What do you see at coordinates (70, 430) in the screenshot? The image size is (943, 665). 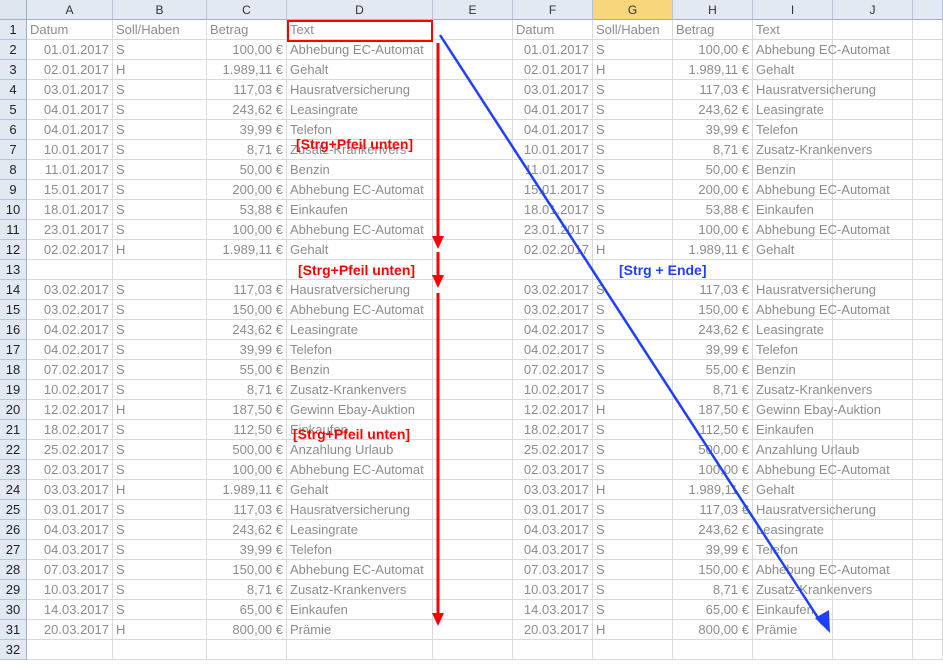 I see `cell-a21: 18.02.2017` at bounding box center [70, 430].